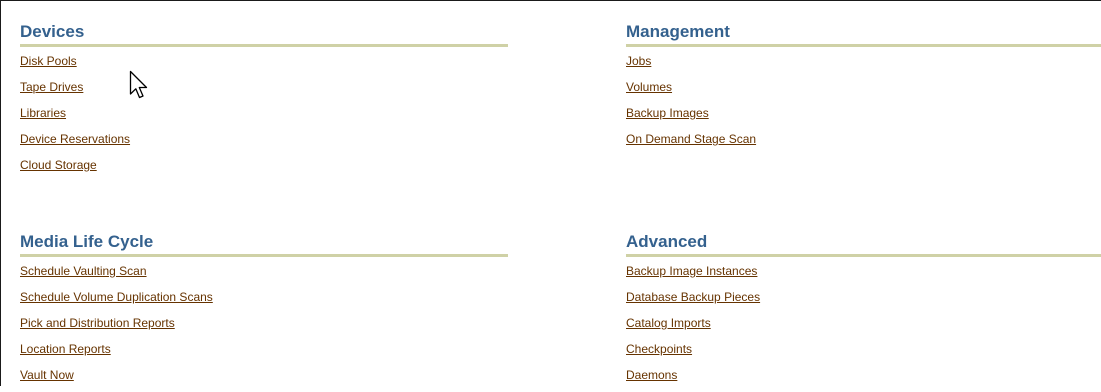 The width and height of the screenshot is (1101, 392). Describe the element at coordinates (97, 323) in the screenshot. I see `pick-and-distribution-reports-link: Pick and Distribution Reports` at that location.